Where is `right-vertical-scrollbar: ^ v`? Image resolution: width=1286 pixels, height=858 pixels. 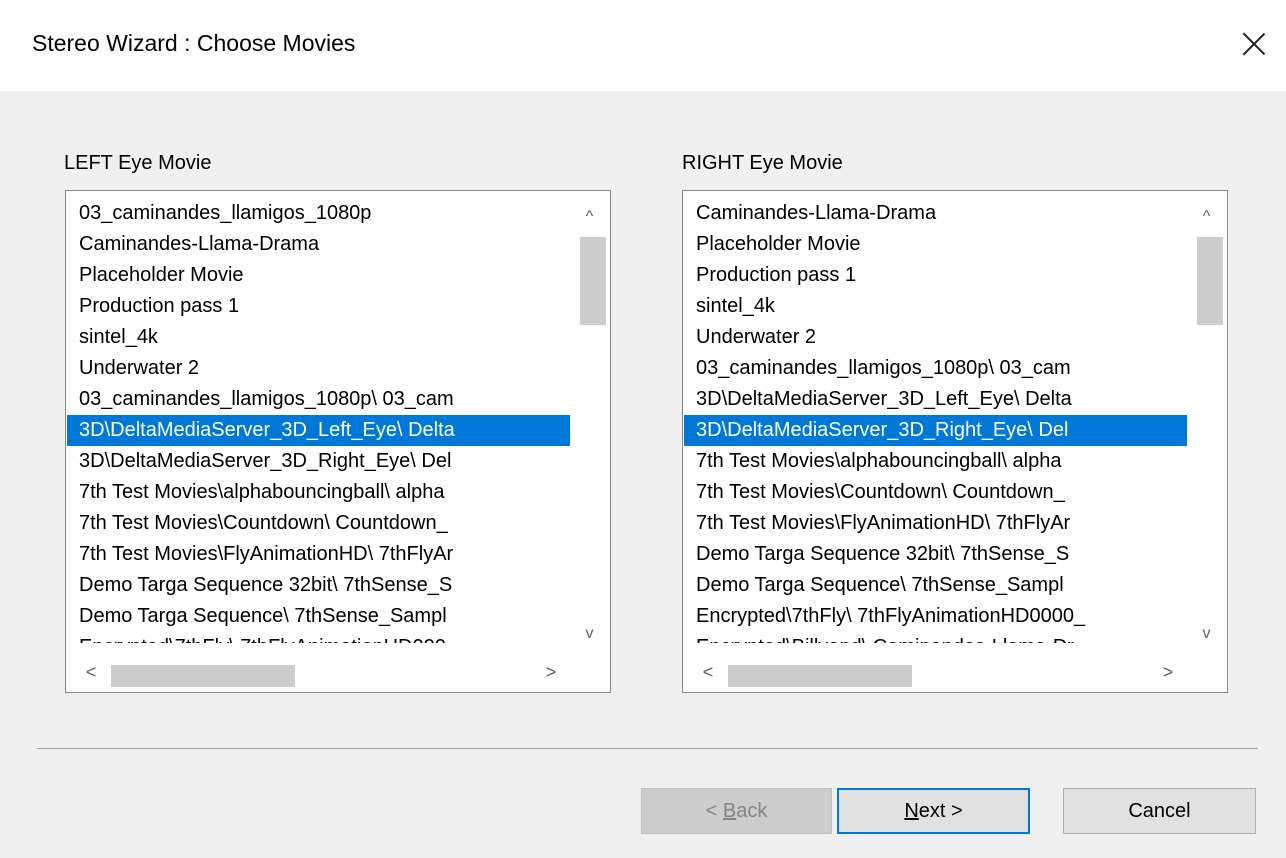 right-vertical-scrollbar: ^ v is located at coordinates (1206, 421).